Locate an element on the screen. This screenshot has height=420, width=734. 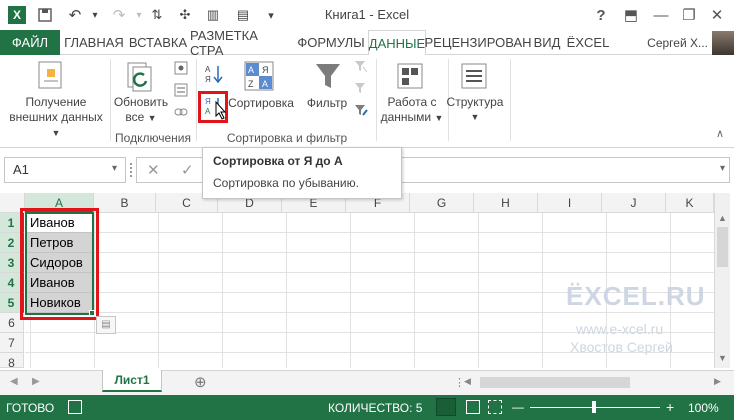
macro-record-icon is located at coordinates (75, 407).